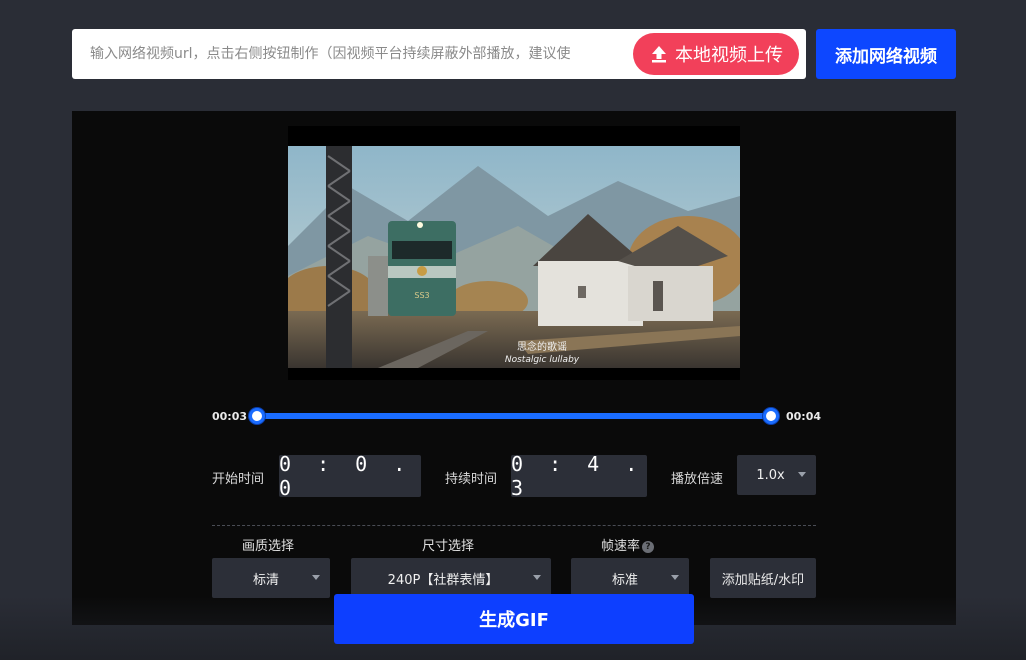 Image resolution: width=1026 pixels, height=660 pixels. I want to click on size-value: 240P【社群表情】, so click(443, 580).